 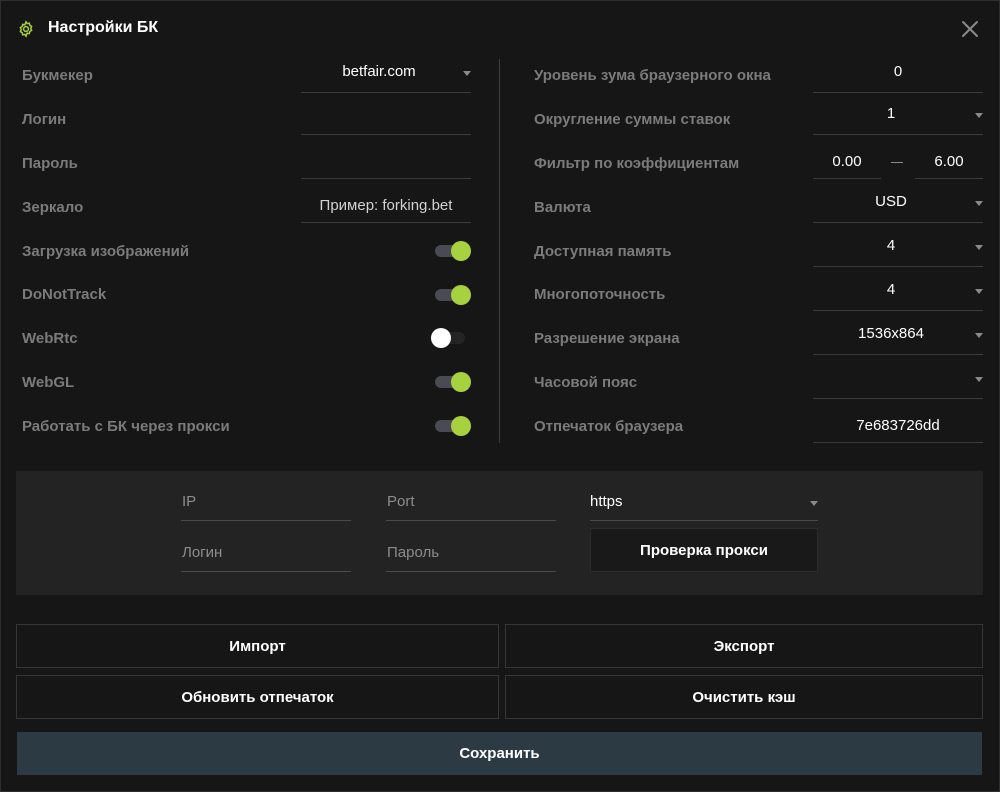 What do you see at coordinates (898, 71) in the screenshot?
I see `zoom-value: 0` at bounding box center [898, 71].